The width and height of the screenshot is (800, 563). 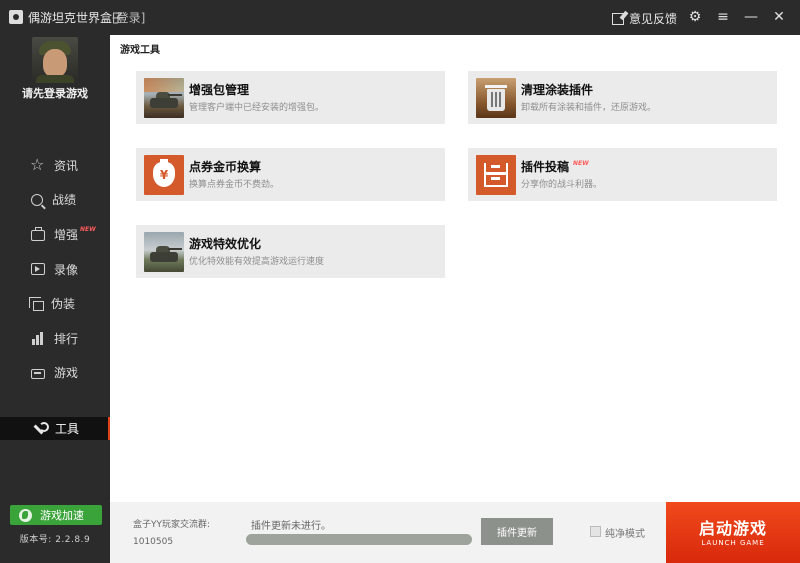 What do you see at coordinates (67, 429) in the screenshot?
I see `sidebar-item-label: 工具` at bounding box center [67, 429].